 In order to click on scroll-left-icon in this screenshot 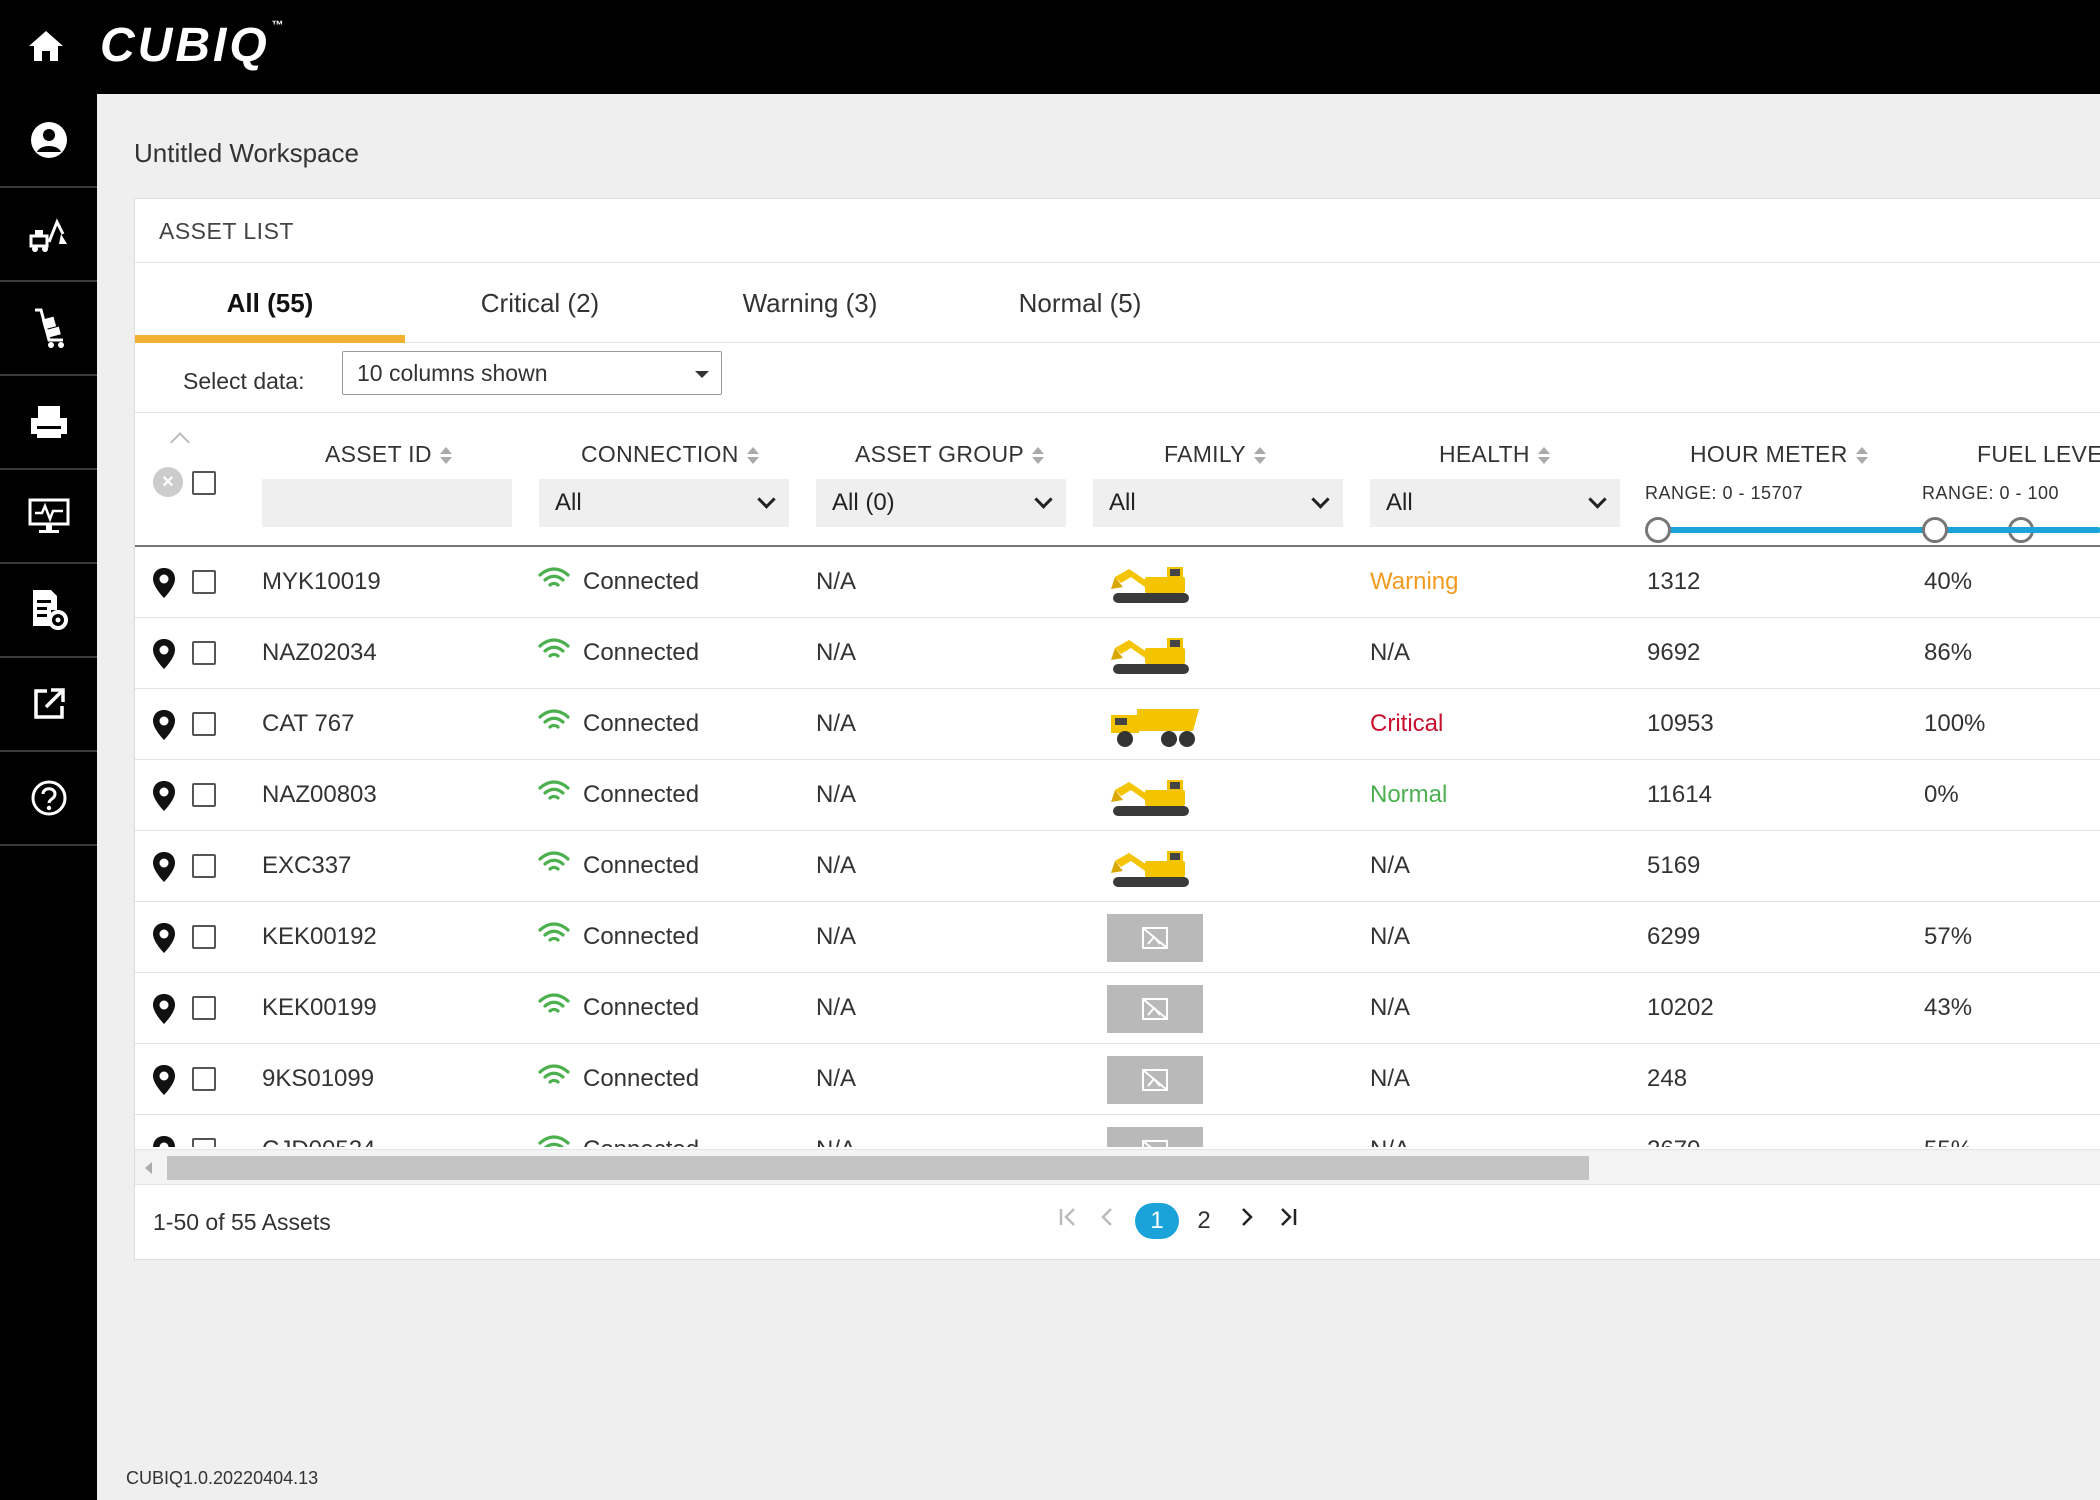, I will do `click(148, 1168)`.